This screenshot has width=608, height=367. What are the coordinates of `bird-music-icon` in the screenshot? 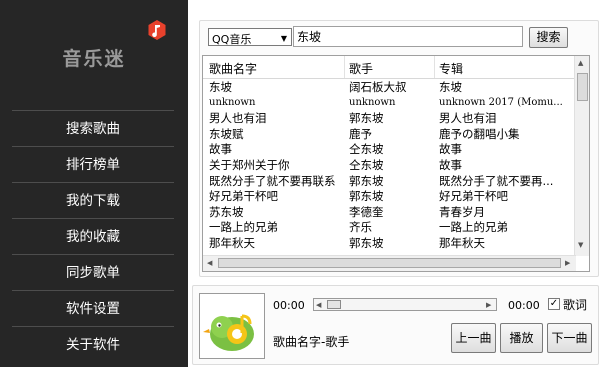 It's located at (228, 332).